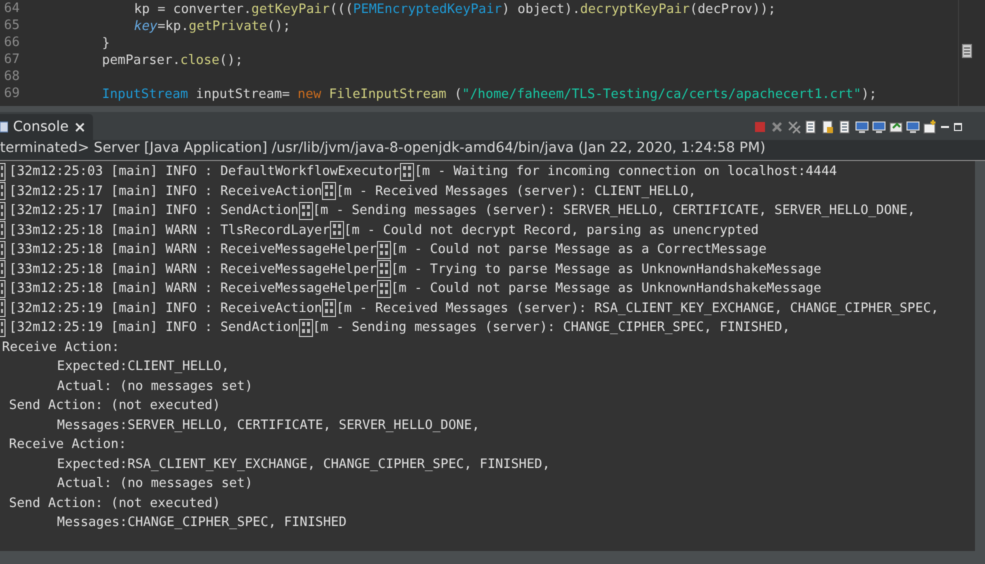 This screenshot has height=564, width=985. I want to click on maximize-icon, so click(958, 127).